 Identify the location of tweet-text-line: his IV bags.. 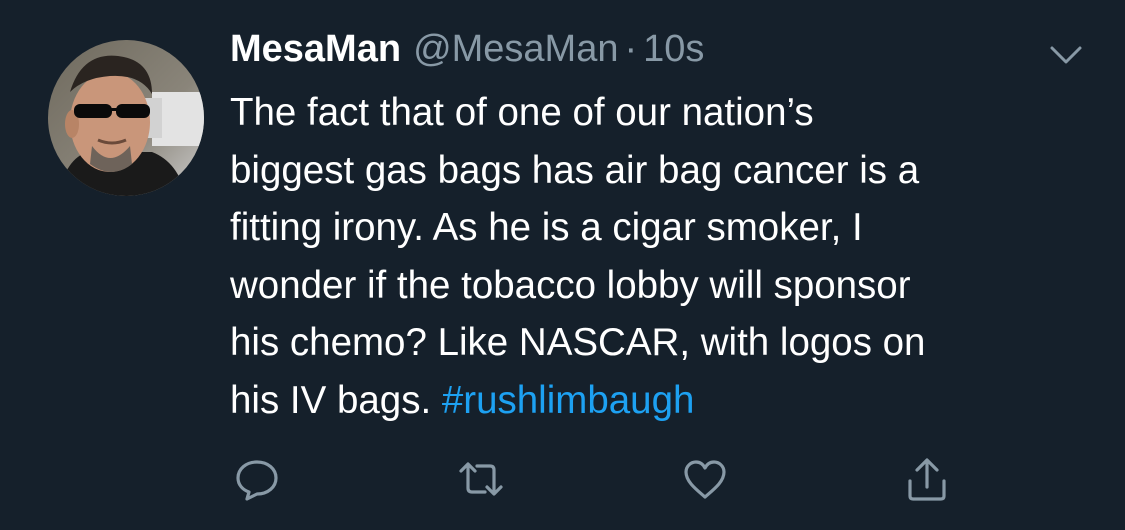
(336, 400).